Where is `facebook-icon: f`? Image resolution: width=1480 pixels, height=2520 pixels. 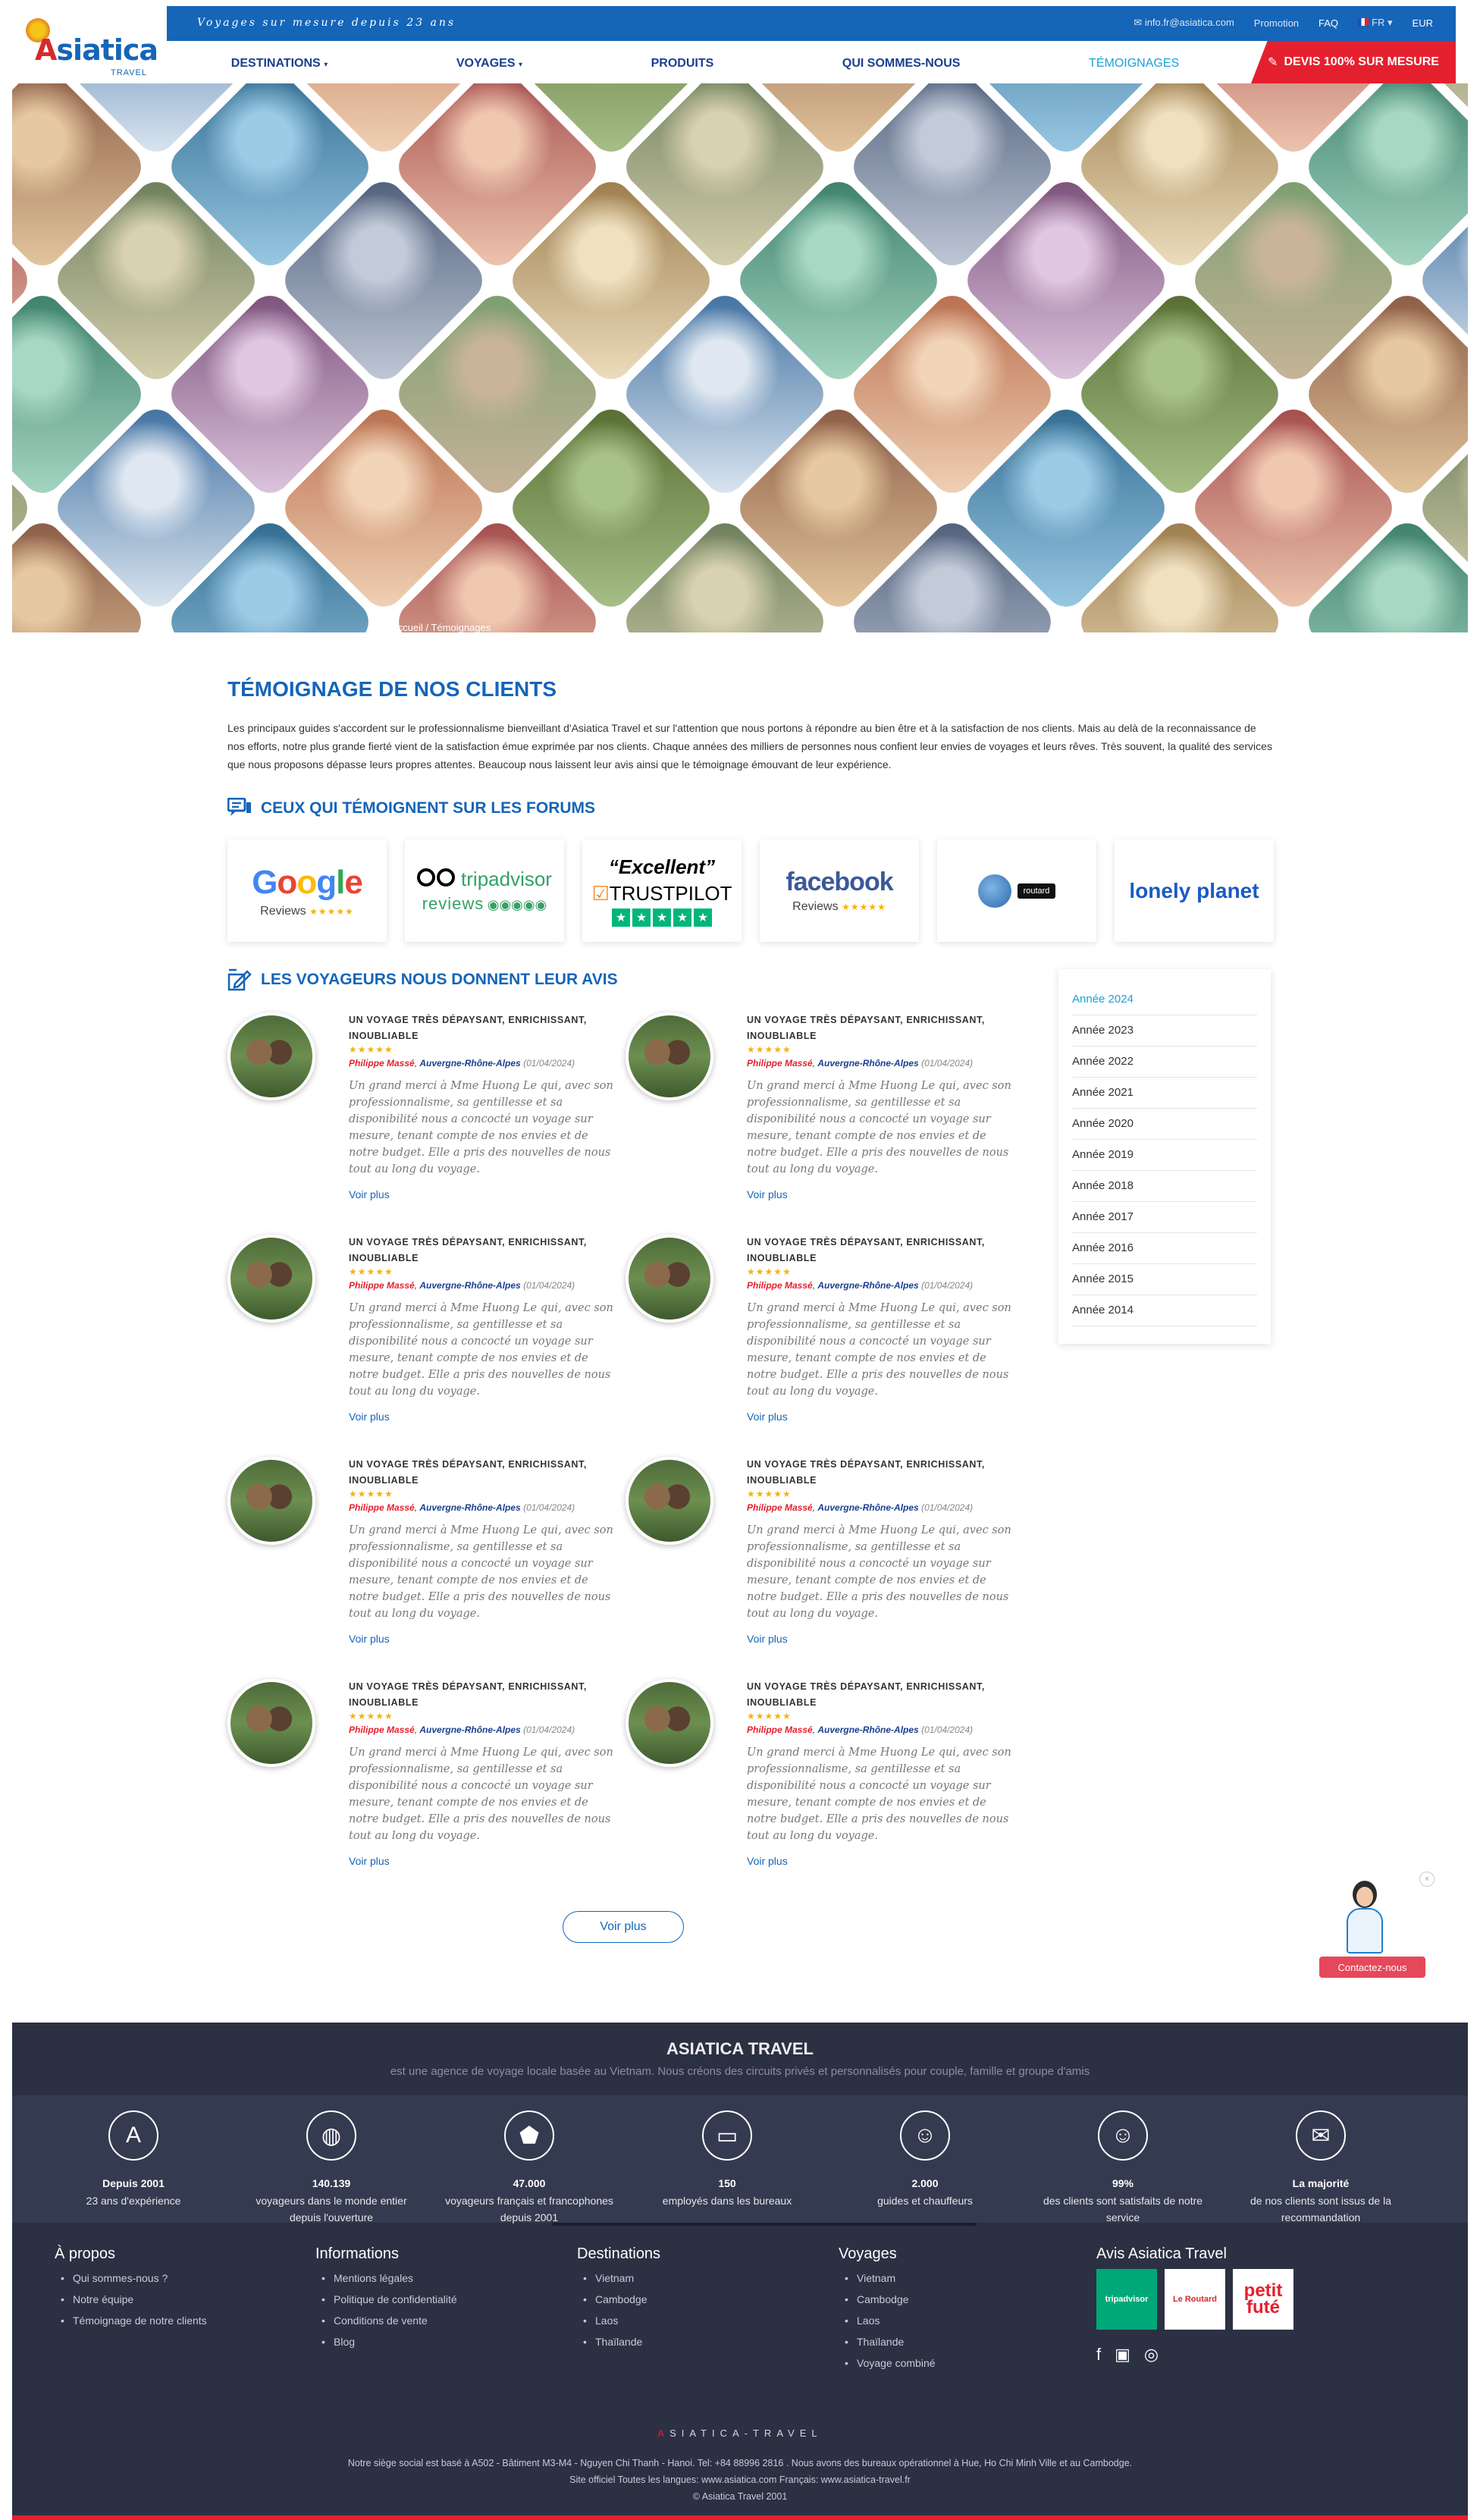
facebook-icon: f is located at coordinates (1099, 2355).